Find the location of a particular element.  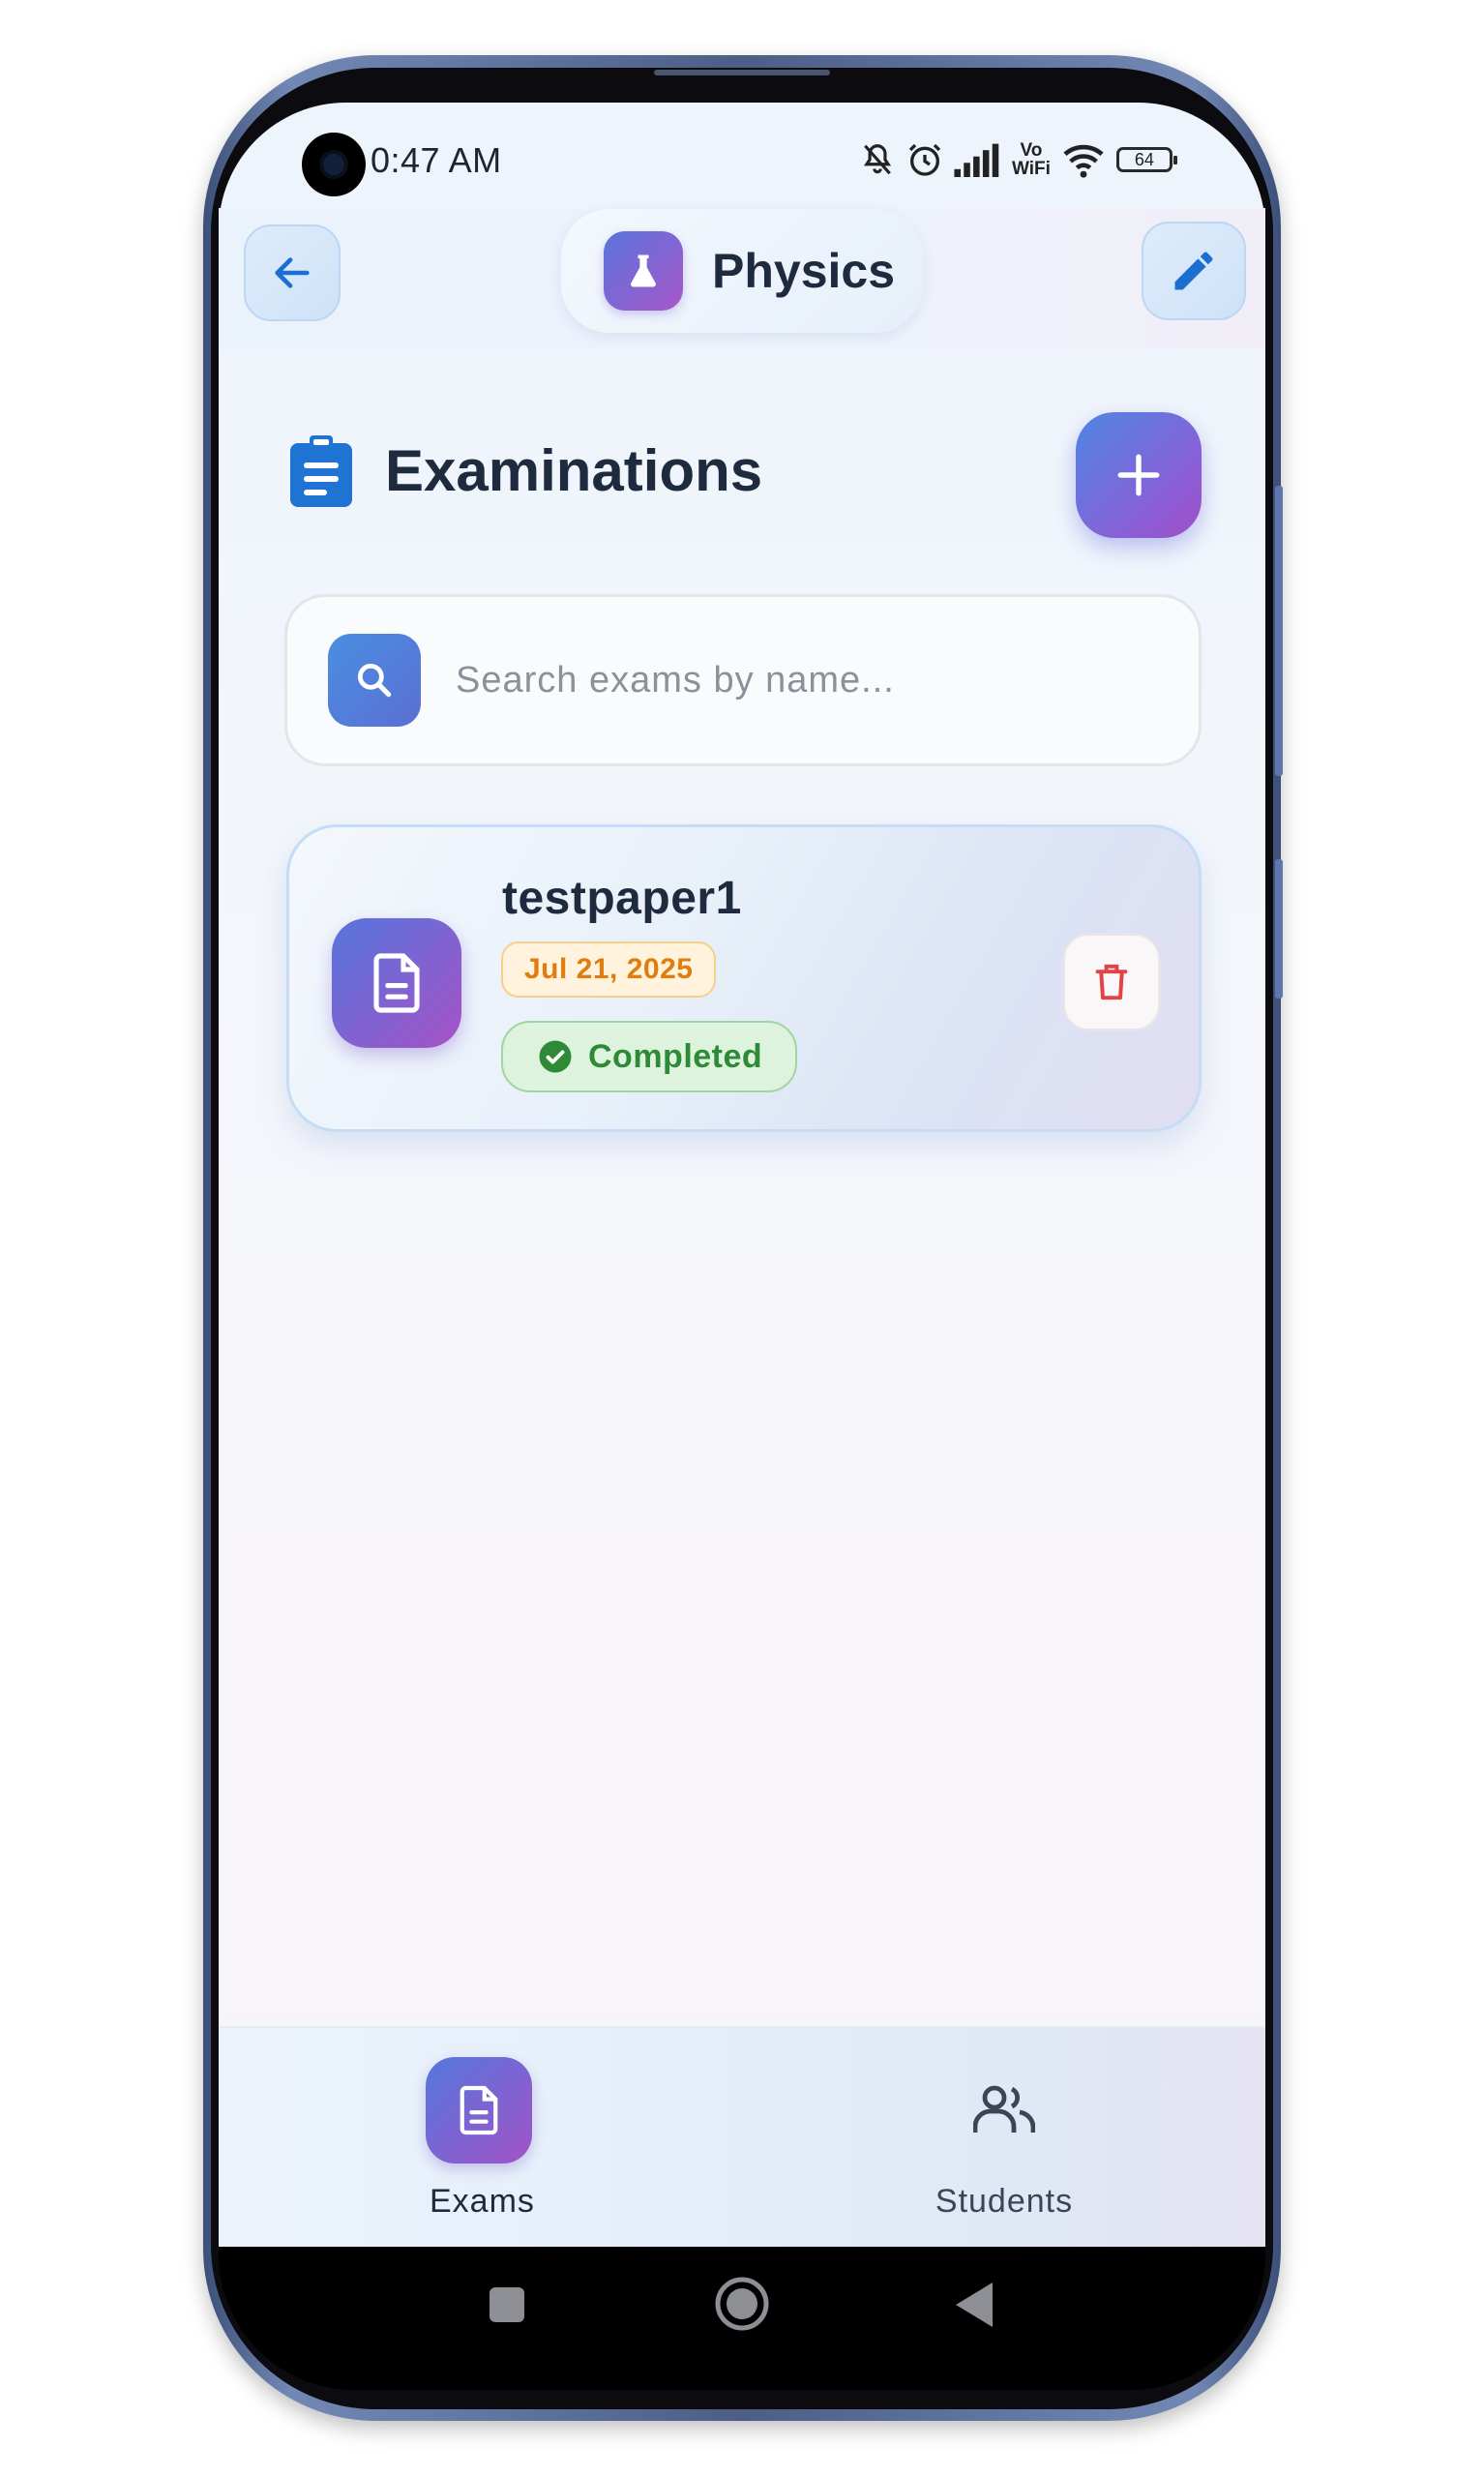

trash-icon is located at coordinates (1111, 982).